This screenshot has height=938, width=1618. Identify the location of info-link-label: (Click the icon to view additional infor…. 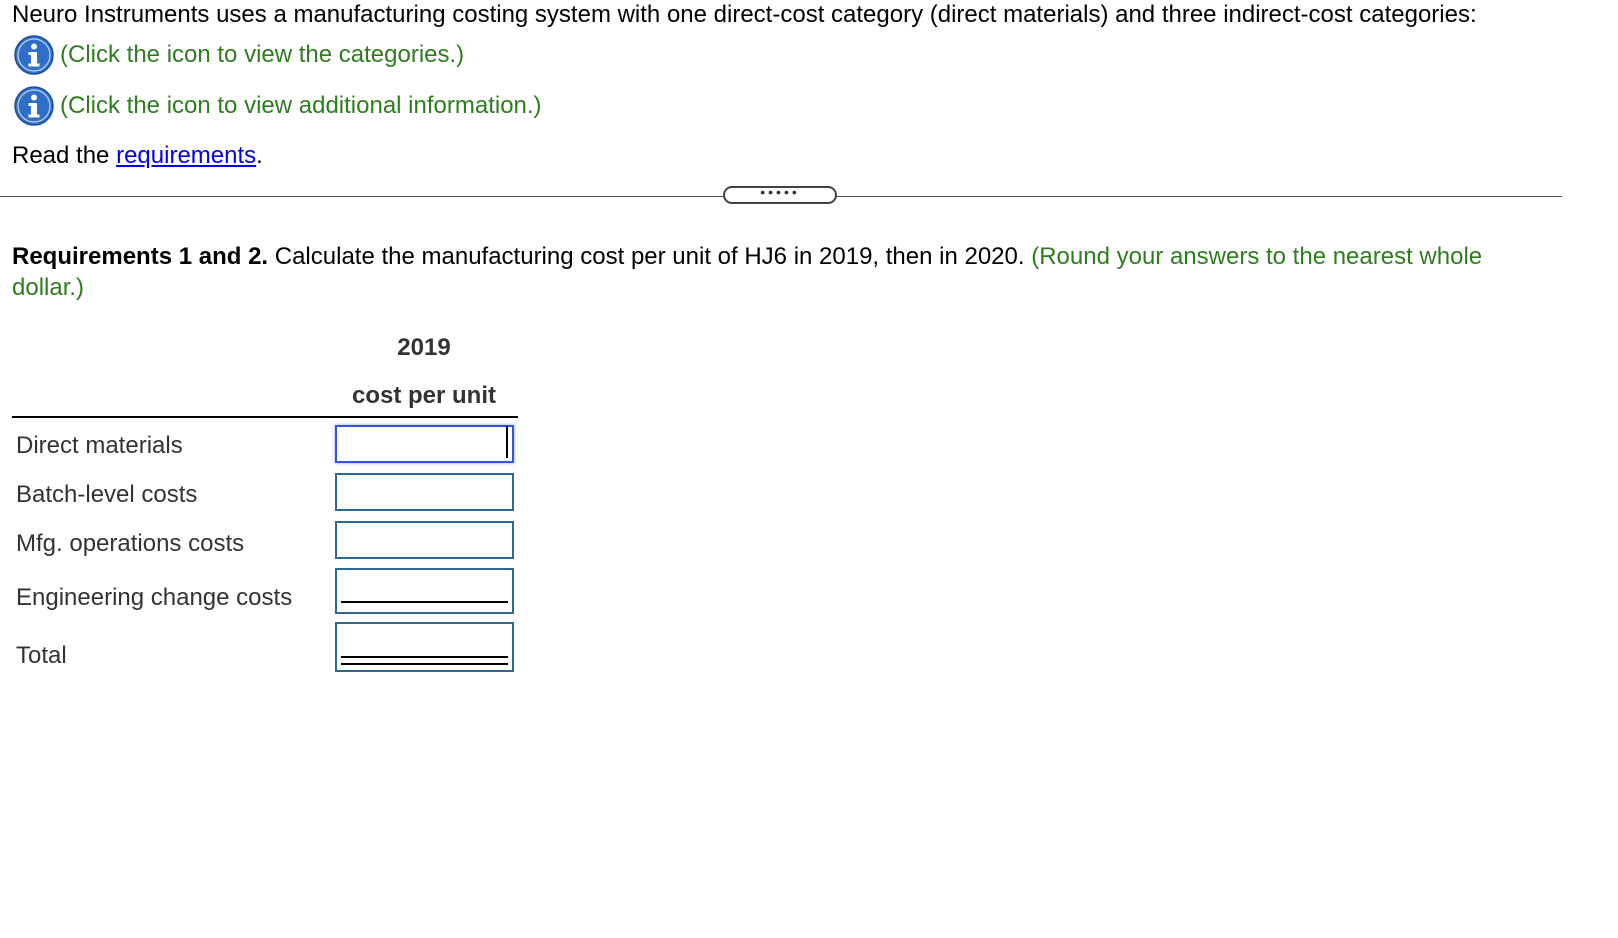
(301, 106).